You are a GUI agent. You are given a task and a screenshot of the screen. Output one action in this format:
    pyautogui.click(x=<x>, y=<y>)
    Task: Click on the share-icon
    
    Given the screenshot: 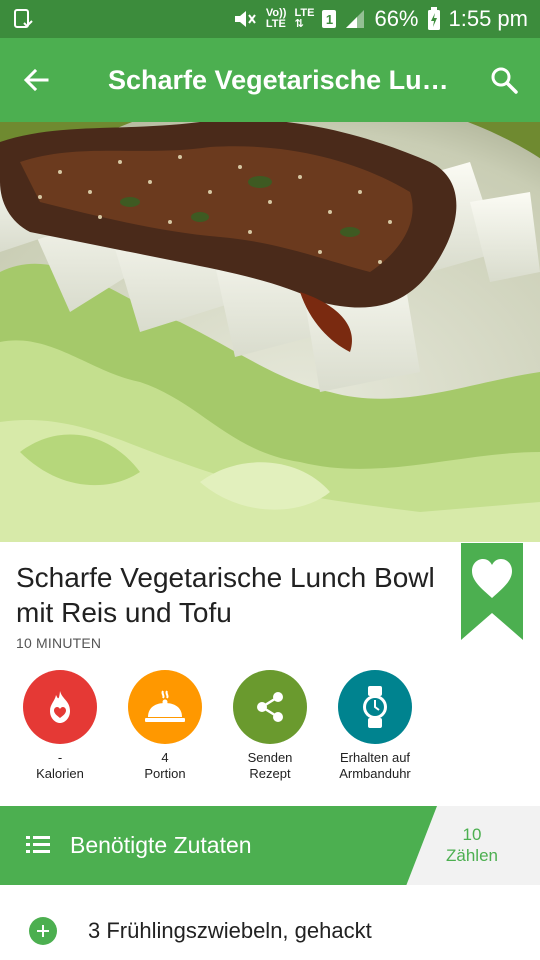 What is the action you would take?
    pyautogui.click(x=270, y=707)
    